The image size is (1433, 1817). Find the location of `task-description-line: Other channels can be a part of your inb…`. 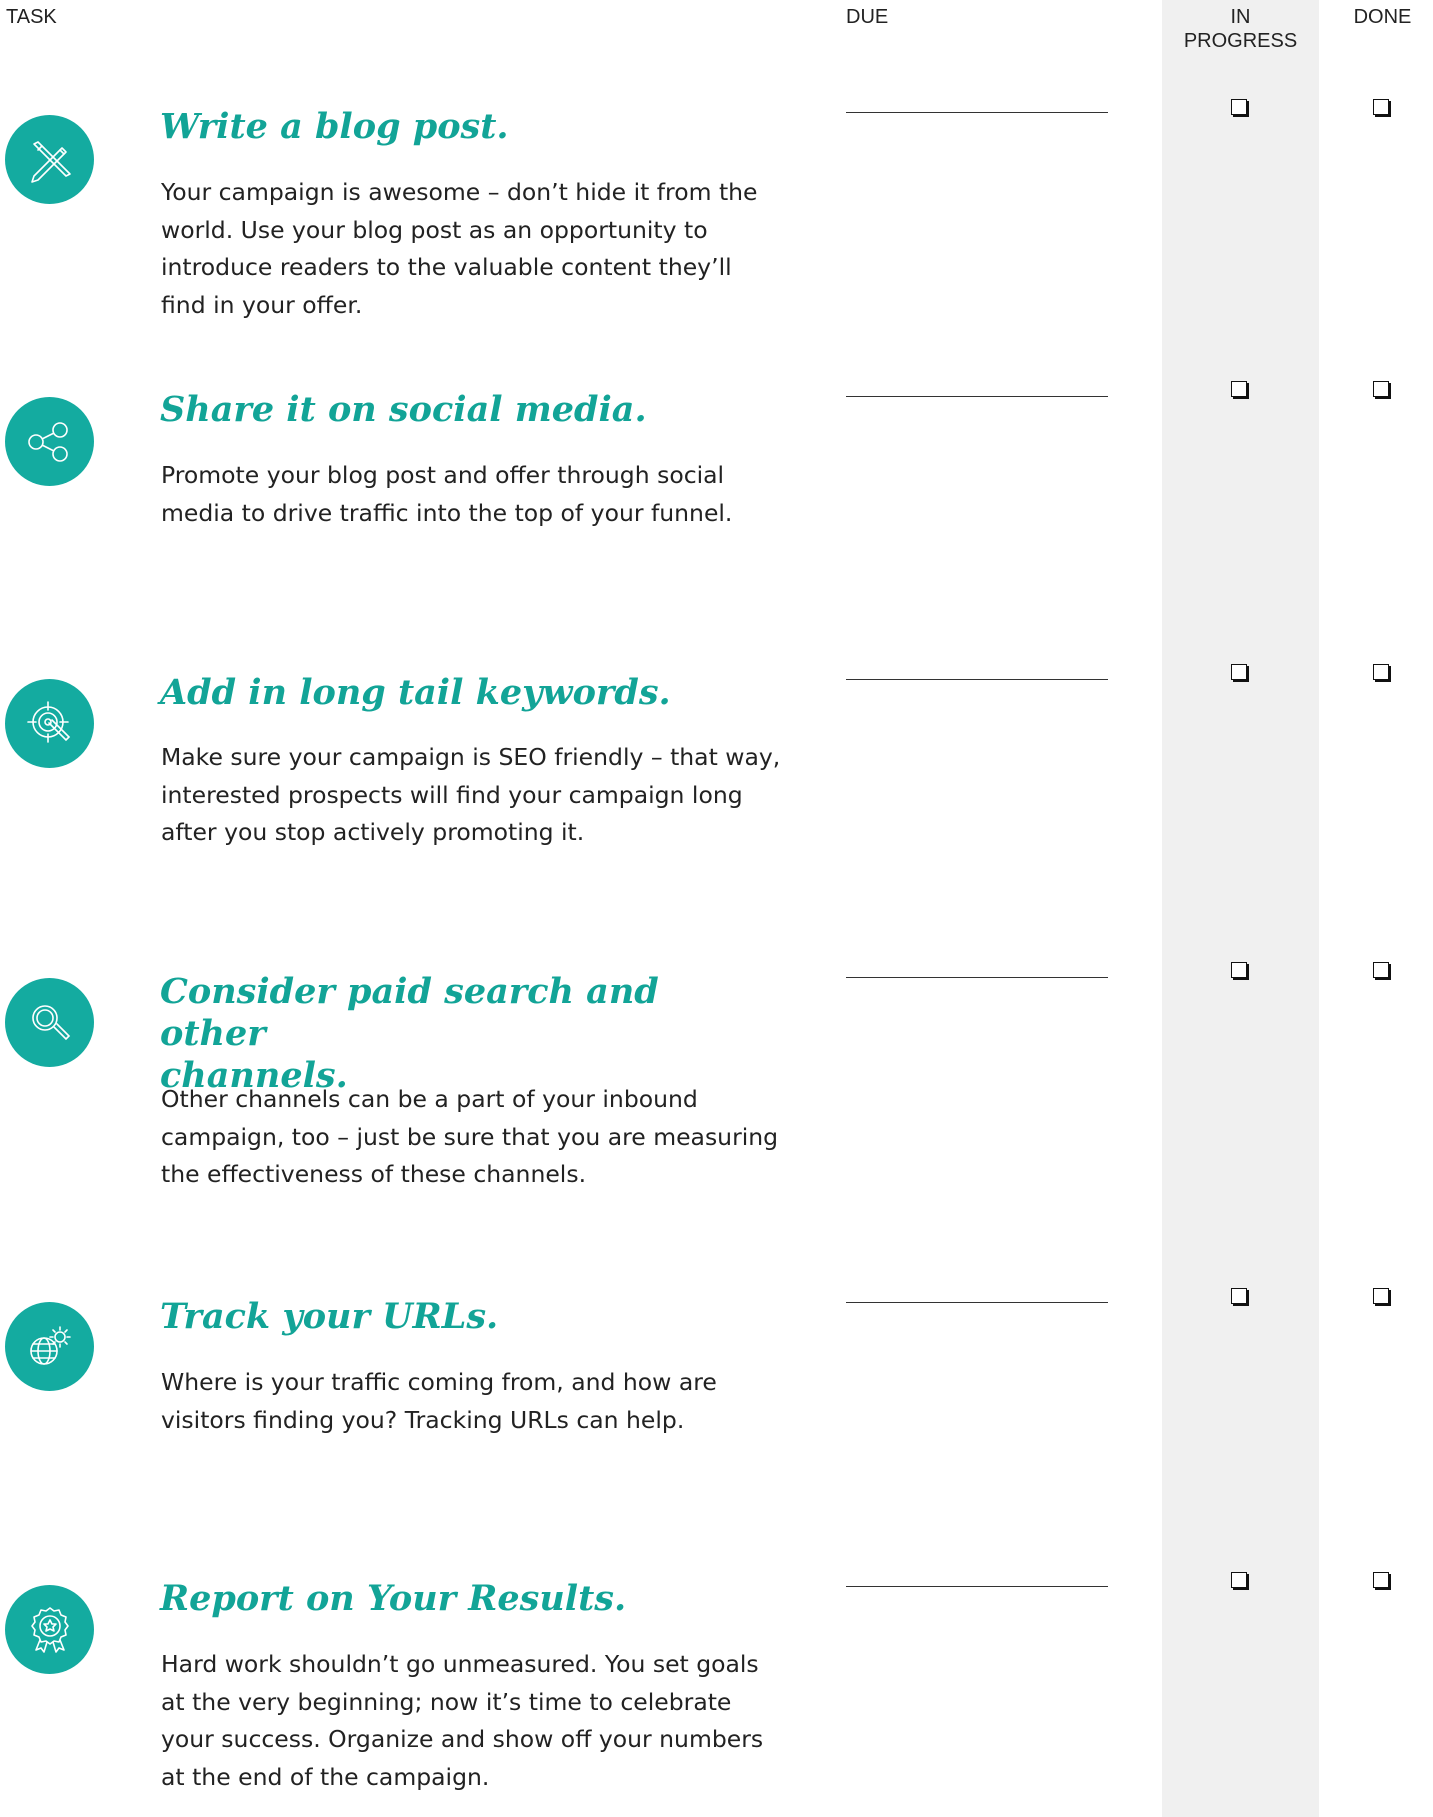

task-description-line: Other channels can be a part of your inb… is located at coordinates (429, 1099).